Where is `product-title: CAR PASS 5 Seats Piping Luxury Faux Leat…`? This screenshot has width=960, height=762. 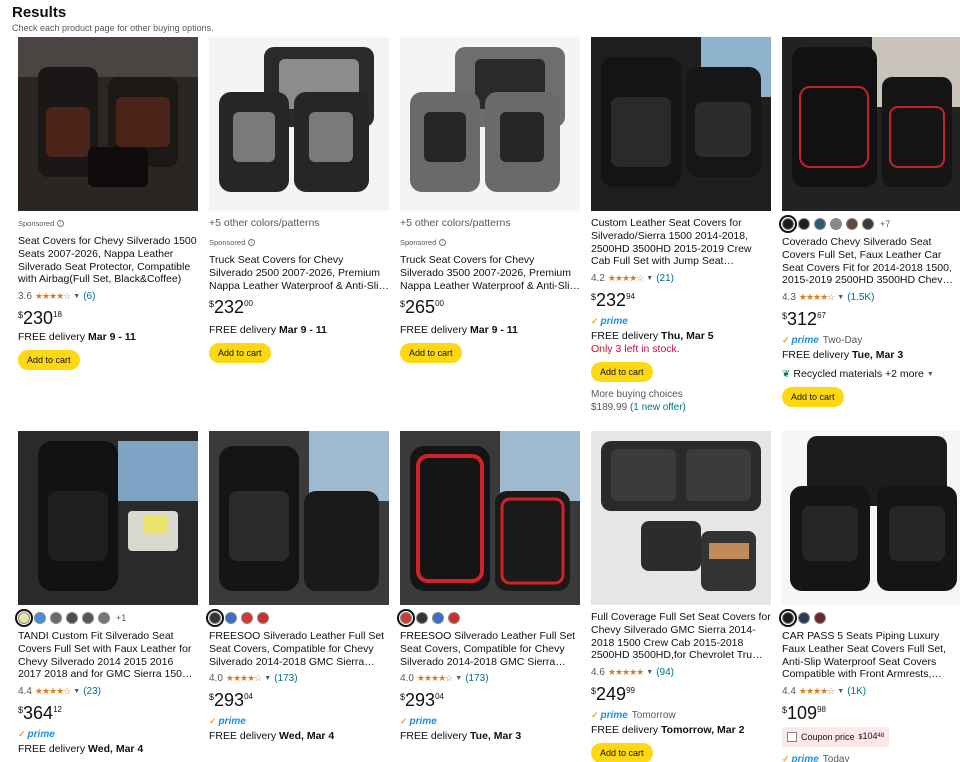 product-title: CAR PASS 5 Seats Piping Luxury Faux Leat… is located at coordinates (871, 655).